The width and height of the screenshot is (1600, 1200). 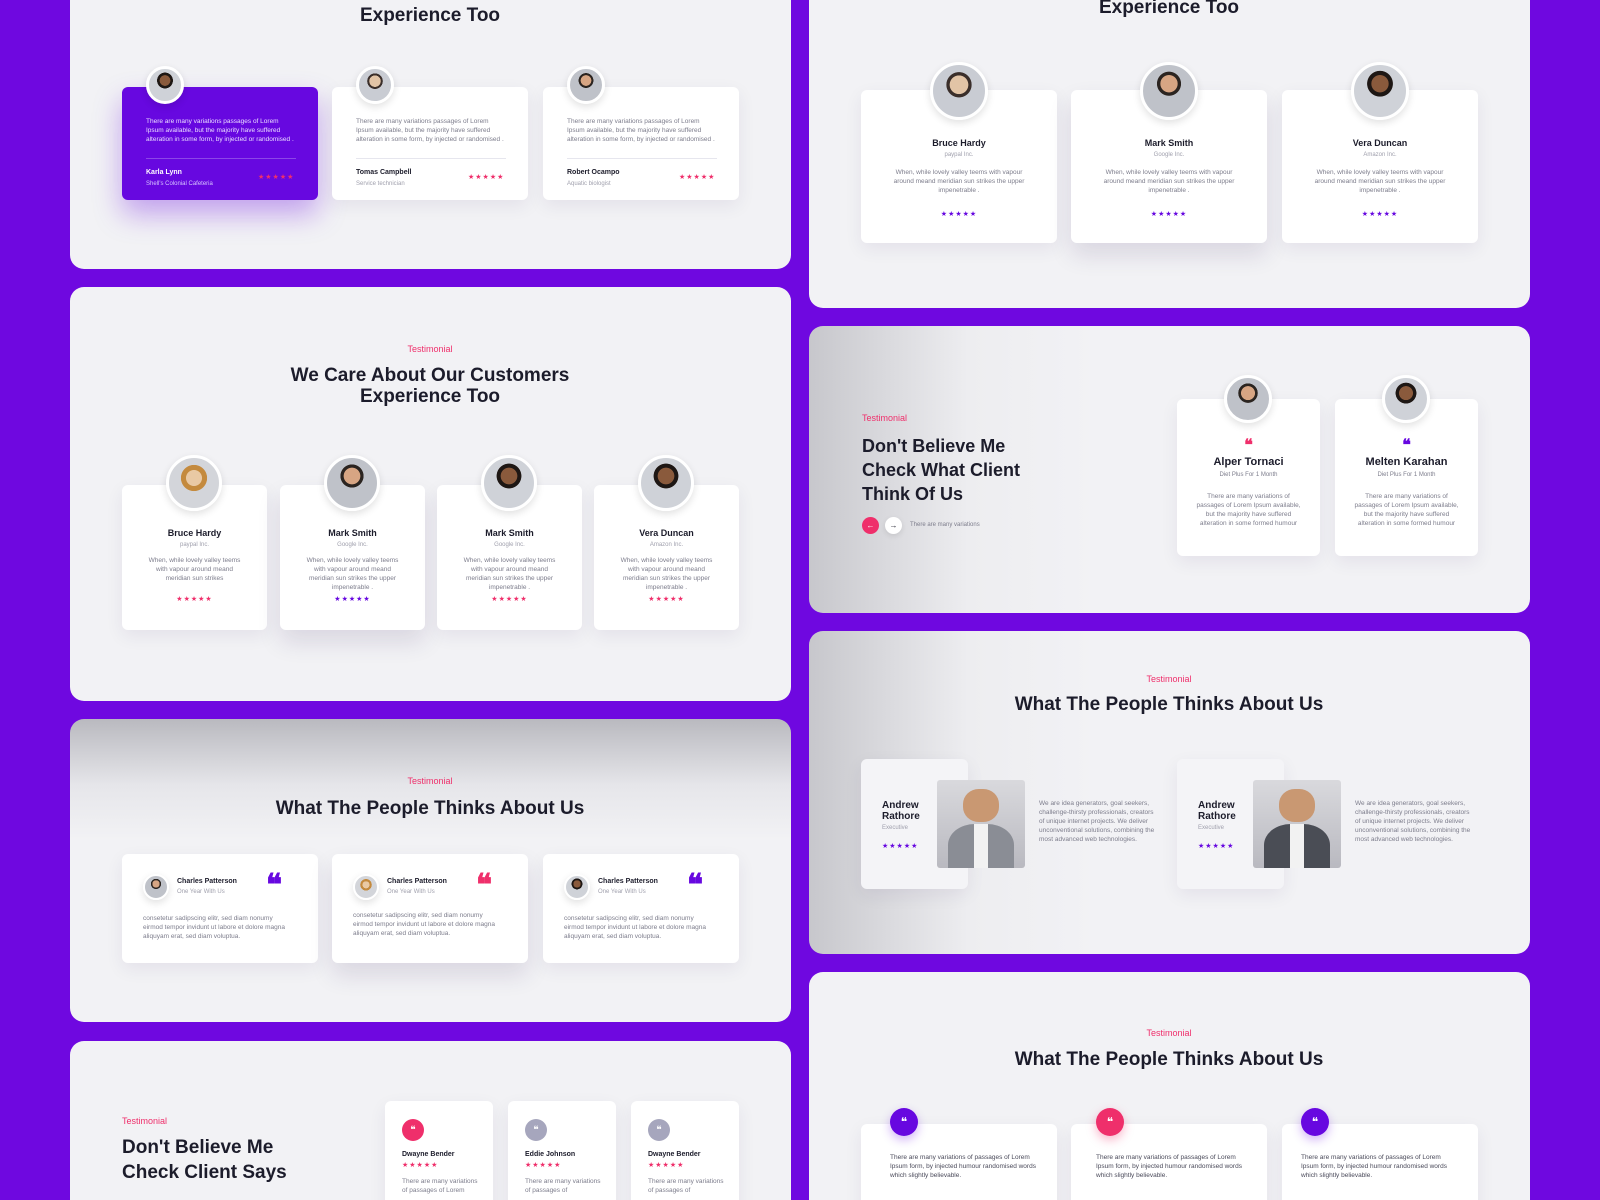 What do you see at coordinates (945, 525) in the screenshot?
I see `nav-text: There are many variations` at bounding box center [945, 525].